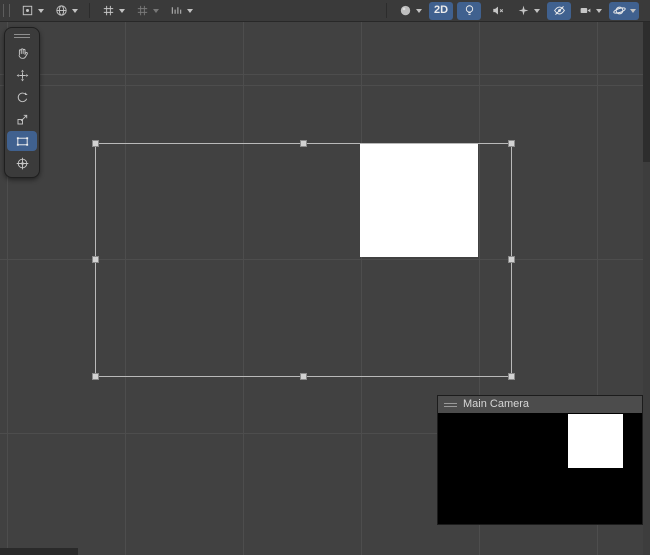  What do you see at coordinates (646, 288) in the screenshot?
I see `vertical-scrollbar-track` at bounding box center [646, 288].